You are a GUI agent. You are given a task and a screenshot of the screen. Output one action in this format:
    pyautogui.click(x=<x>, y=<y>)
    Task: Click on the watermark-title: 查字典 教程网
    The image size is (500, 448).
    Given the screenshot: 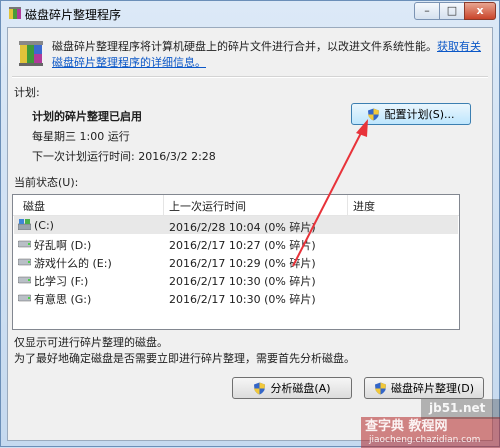 What is the action you would take?
    pyautogui.click(x=406, y=426)
    